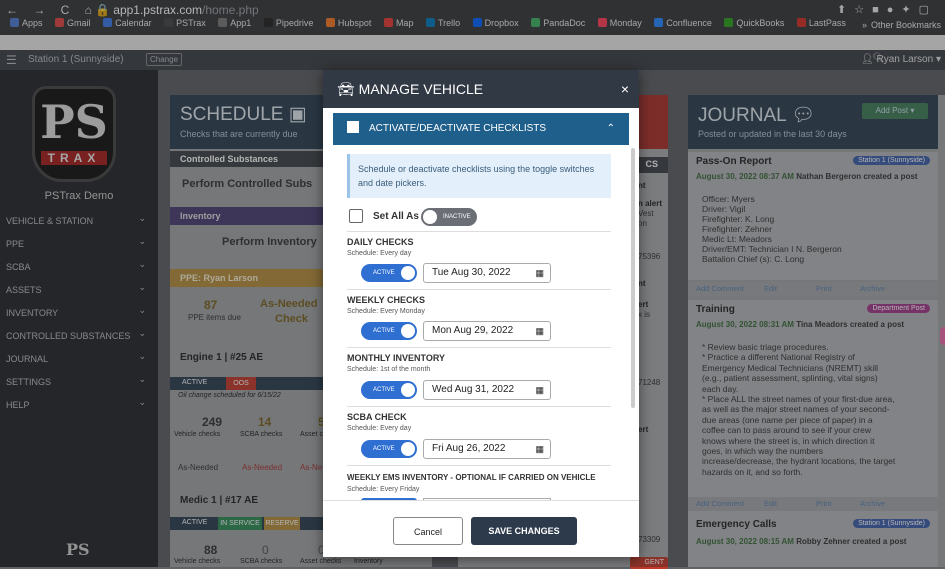 This screenshot has height=569, width=945. What do you see at coordinates (386, 311) in the screenshot?
I see `check-schedule-weekly: Schedule: Every Monday` at bounding box center [386, 311].